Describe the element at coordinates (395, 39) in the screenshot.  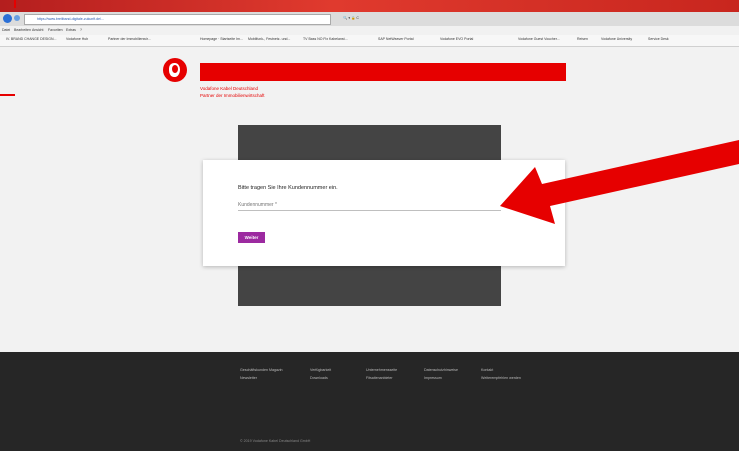
I see `fav-6: SAP NetWeaver Portal` at that location.